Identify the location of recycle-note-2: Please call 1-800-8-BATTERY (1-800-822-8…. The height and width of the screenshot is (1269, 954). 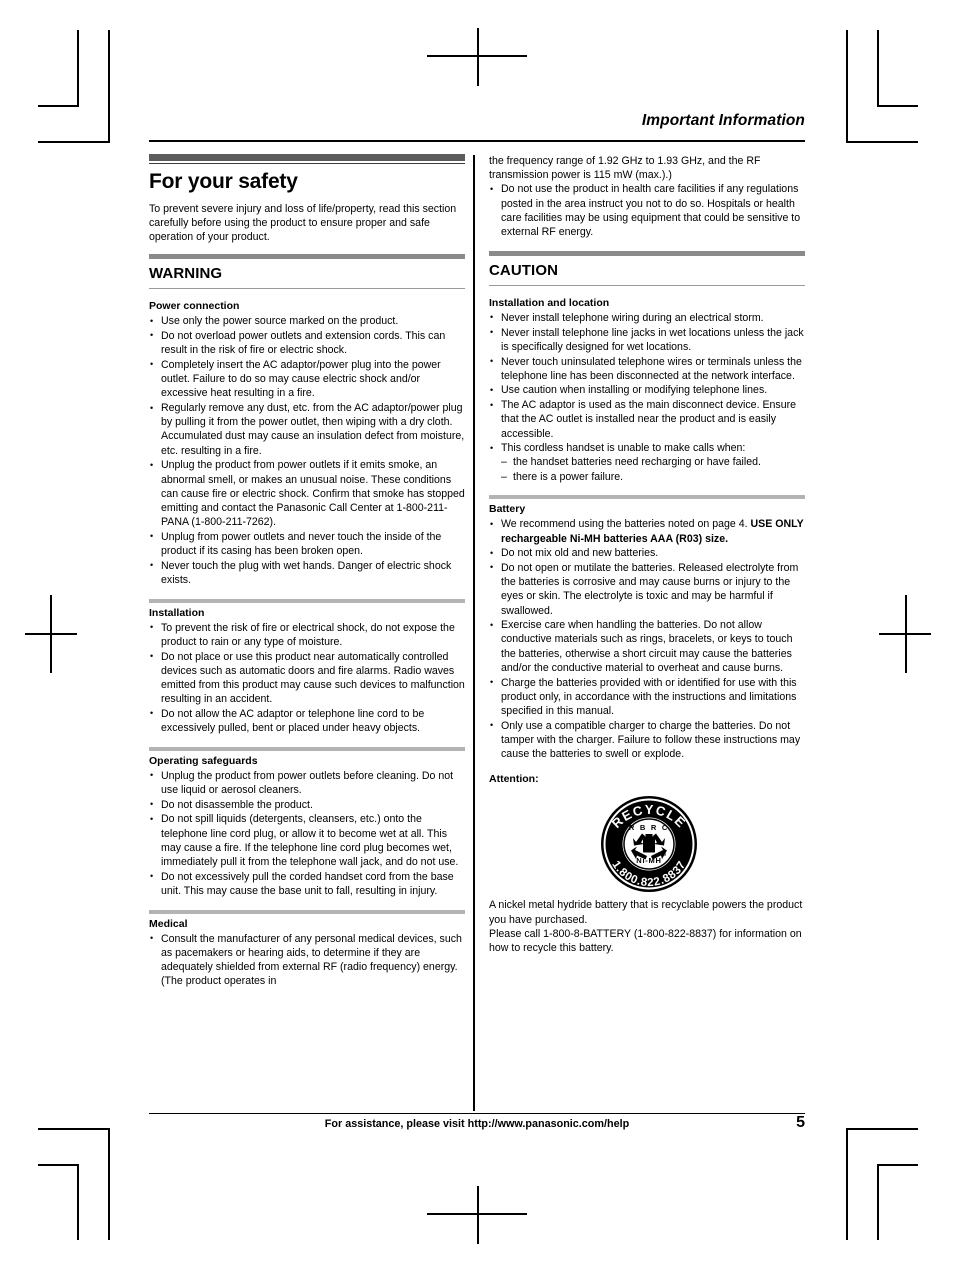
(645, 940).